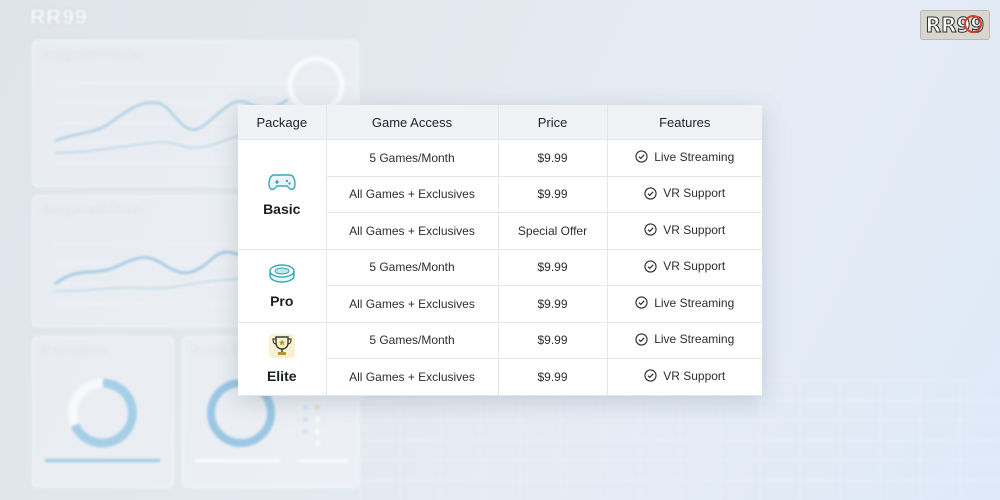  I want to click on package-name: Pro, so click(282, 301).